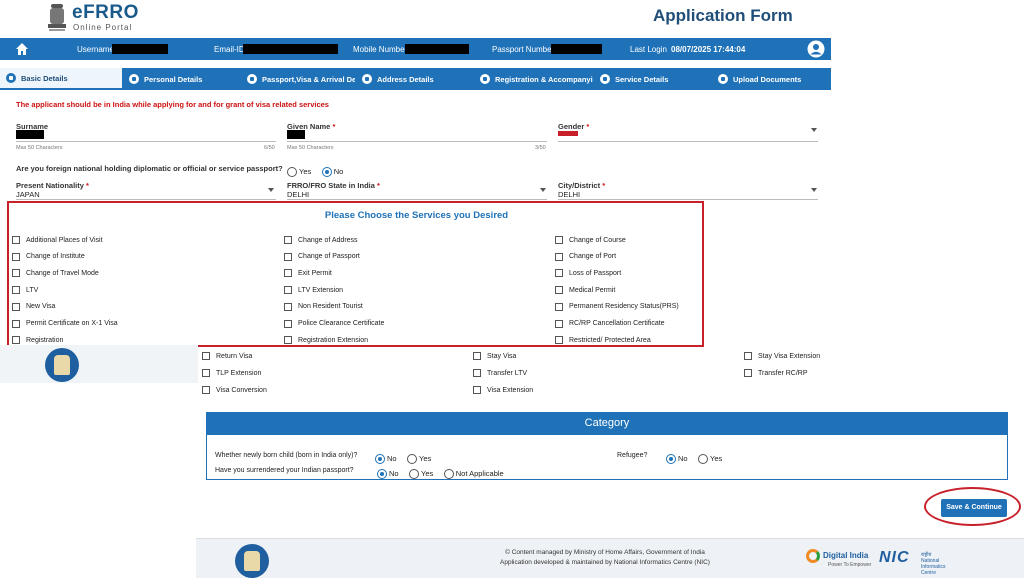 This screenshot has height=588, width=1024. Describe the element at coordinates (652, 79) in the screenshot. I see `tab-service-details: Service Details` at that location.